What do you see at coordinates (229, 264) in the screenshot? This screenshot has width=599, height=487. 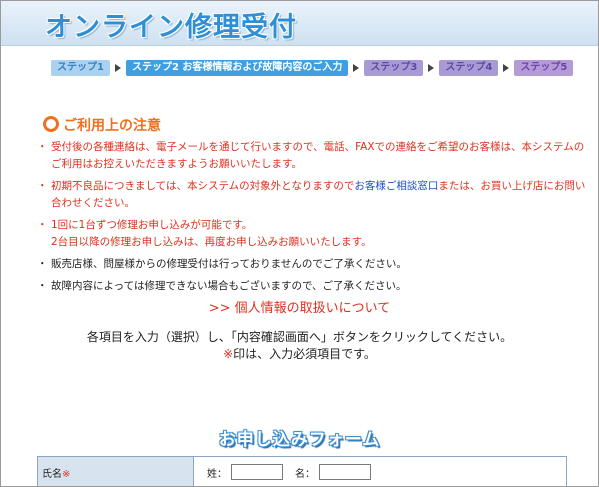 I see `notice-item-text: 販売店様、問屋様からの修理受付は行っておりませんのでご了承ください。` at bounding box center [229, 264].